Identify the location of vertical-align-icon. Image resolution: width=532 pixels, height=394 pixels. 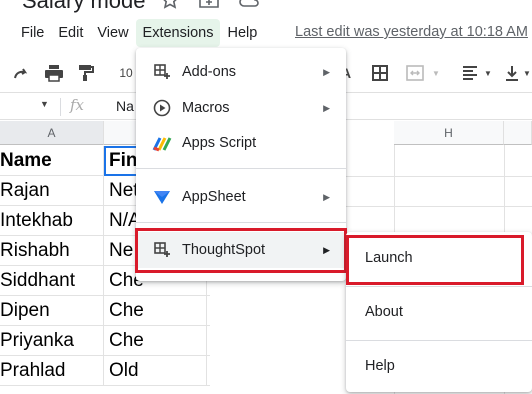
(512, 73).